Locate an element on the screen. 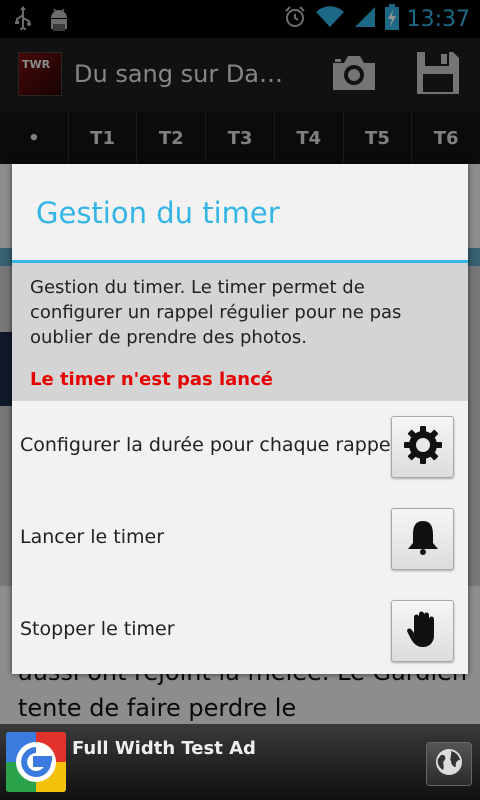 The image size is (480, 800). ad-title: Full Width Test Ad is located at coordinates (164, 748).